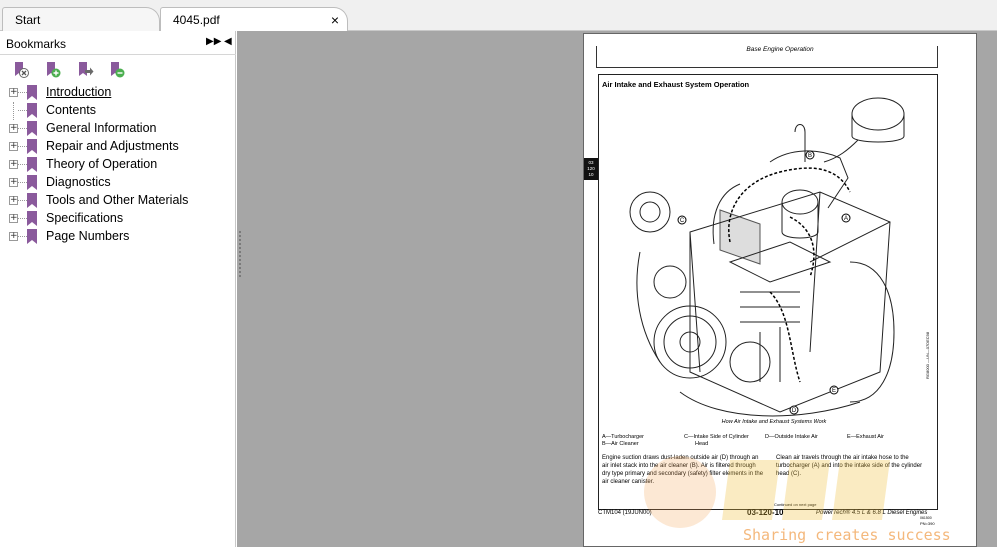  What do you see at coordinates (240, 254) in the screenshot?
I see `splitter-grip` at bounding box center [240, 254].